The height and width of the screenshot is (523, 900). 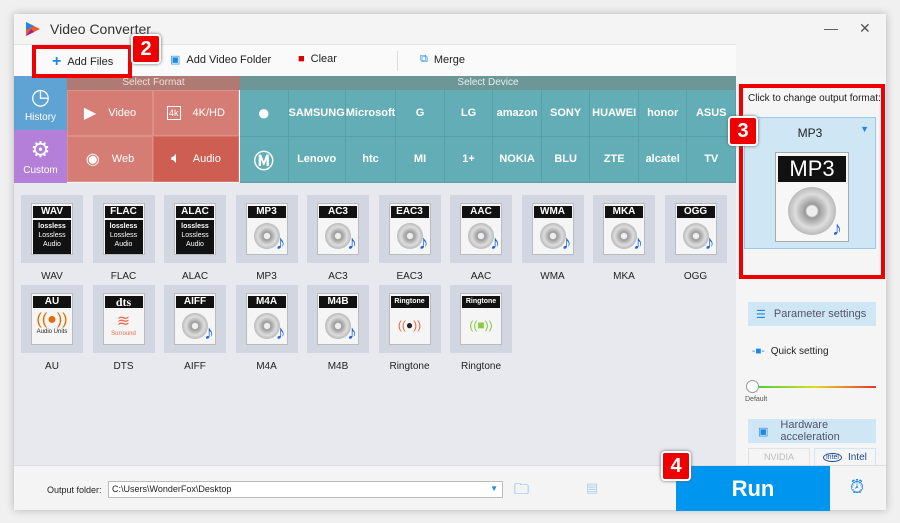 I want to click on format-label: MKA, so click(x=624, y=276).